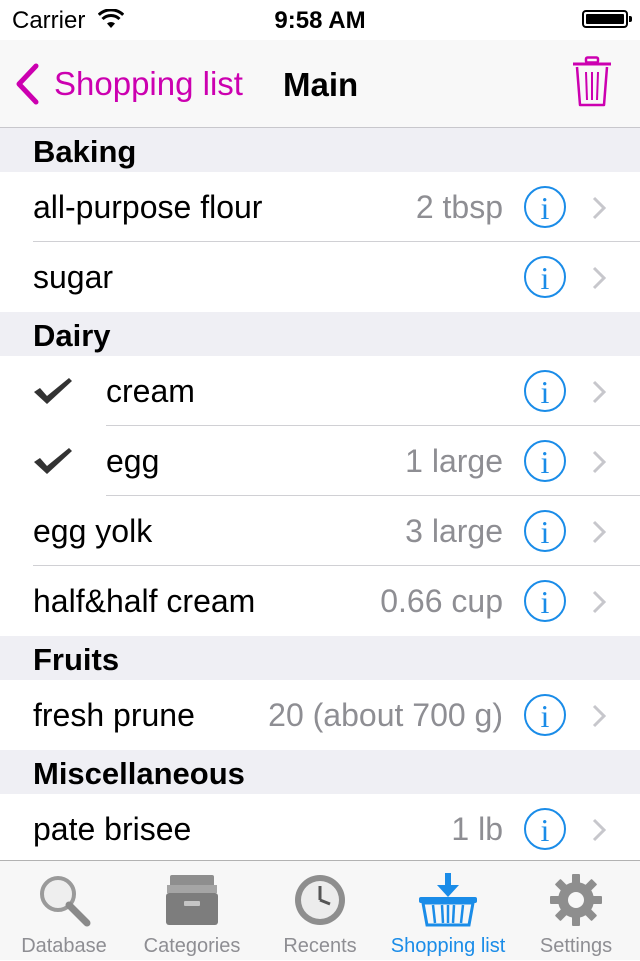 The image size is (640, 961). Describe the element at coordinates (112, 829) in the screenshot. I see `item-name: pate brisee` at that location.